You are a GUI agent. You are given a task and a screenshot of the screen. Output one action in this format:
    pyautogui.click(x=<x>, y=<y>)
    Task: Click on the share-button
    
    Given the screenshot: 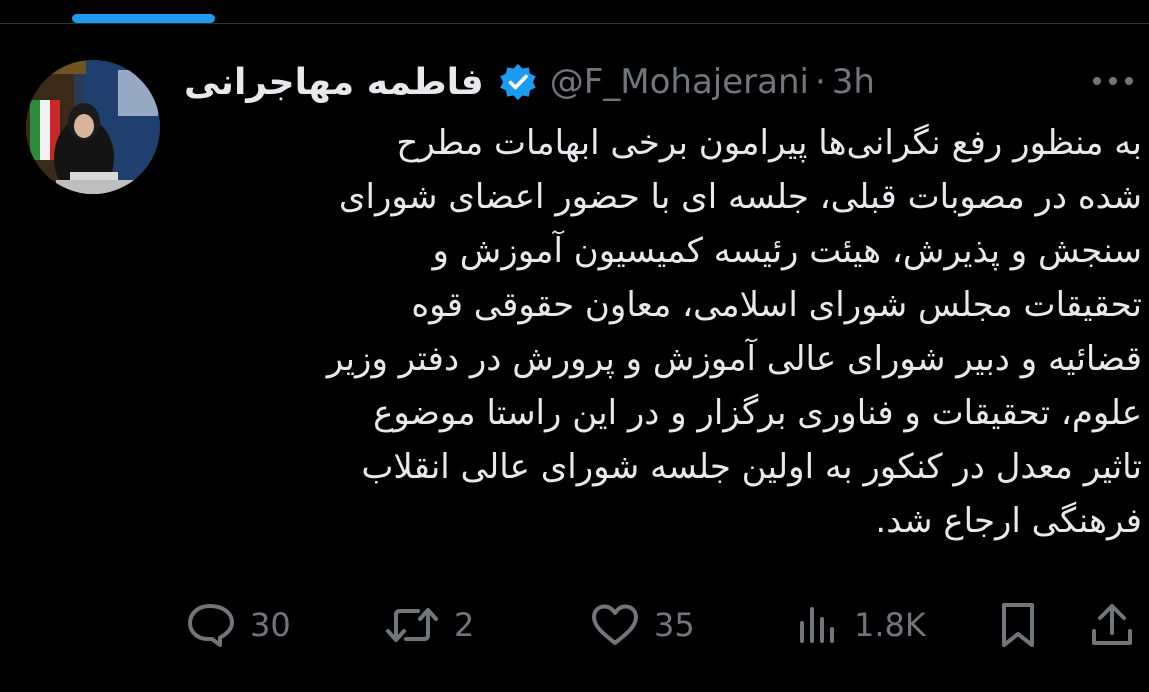 What is the action you would take?
    pyautogui.click(x=1112, y=625)
    